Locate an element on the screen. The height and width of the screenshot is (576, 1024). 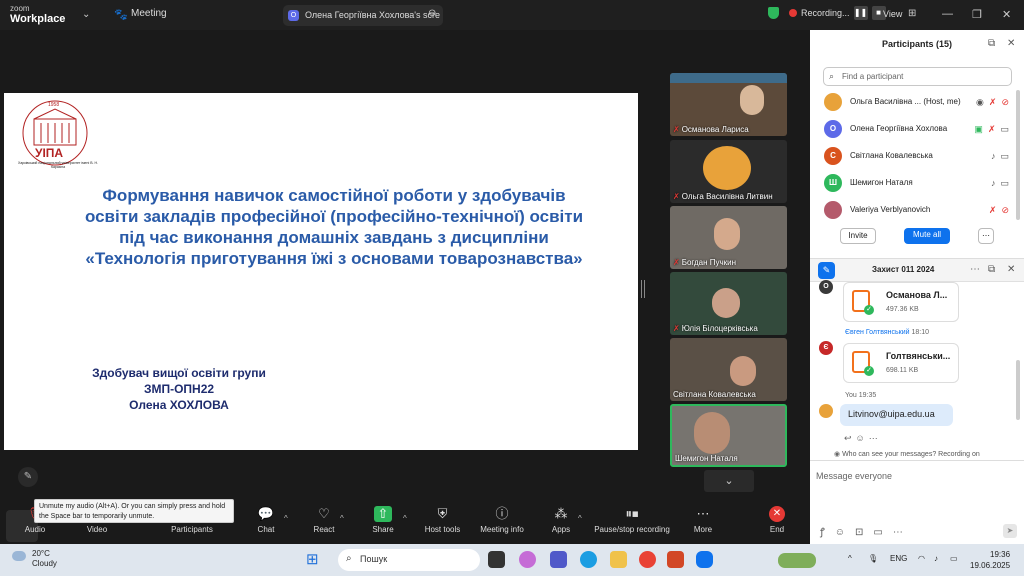
participant-row: О Олена Георгіївна Хохлова ▣✗▭ is located at coordinates (919, 129).